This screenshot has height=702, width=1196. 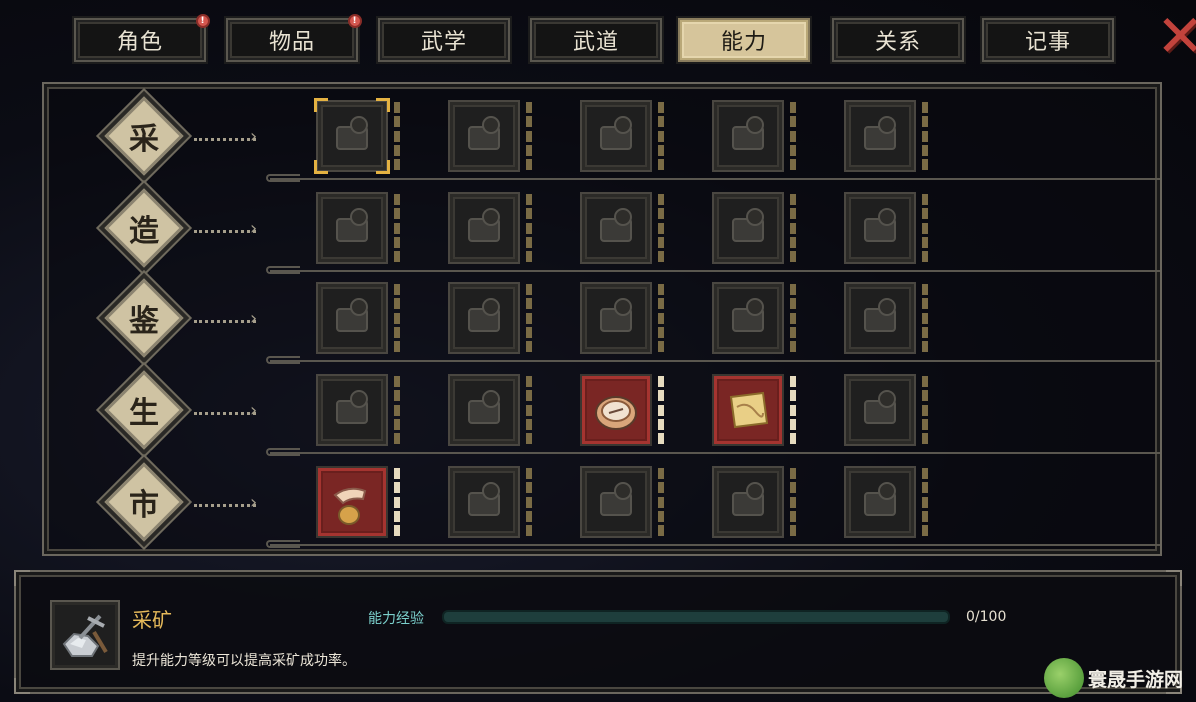 I want to click on tab-martial-way: 武道, so click(x=596, y=40).